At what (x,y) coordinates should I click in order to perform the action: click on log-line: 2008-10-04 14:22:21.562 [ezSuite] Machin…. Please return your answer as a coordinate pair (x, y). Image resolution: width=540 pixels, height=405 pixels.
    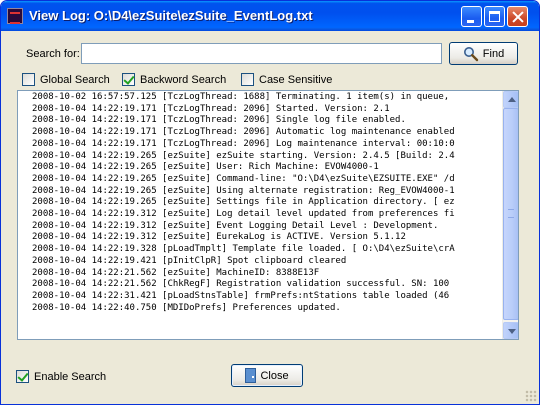
    Looking at the image, I should click on (268, 274).